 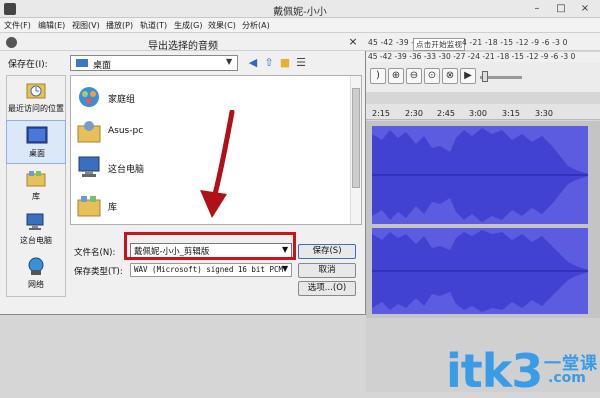 What do you see at coordinates (439, 44) in the screenshot?
I see `meter-monitor-hint: 点击开始监视` at bounding box center [439, 44].